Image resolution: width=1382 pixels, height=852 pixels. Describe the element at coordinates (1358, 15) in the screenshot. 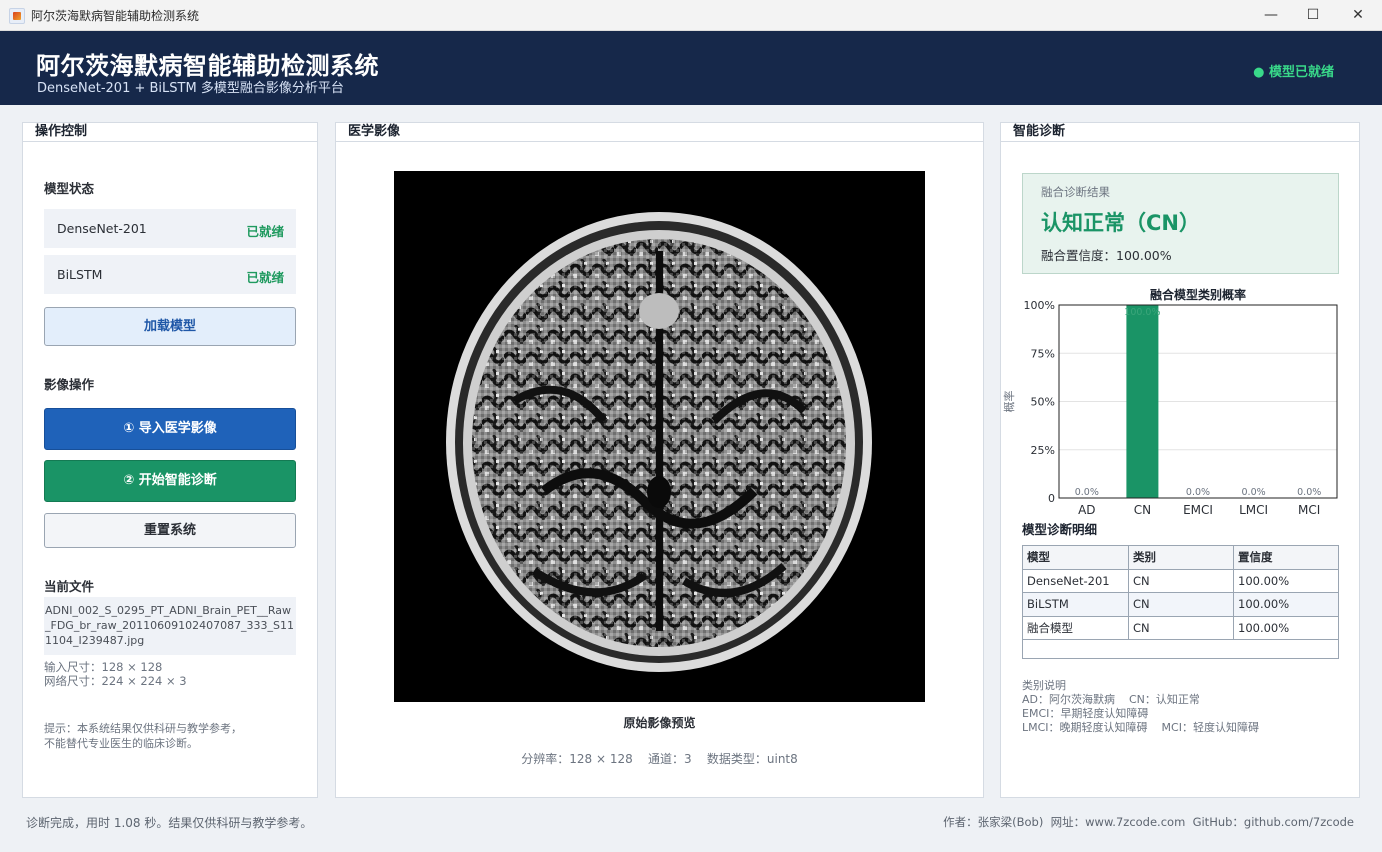

I see `close-icon: ✕` at that location.